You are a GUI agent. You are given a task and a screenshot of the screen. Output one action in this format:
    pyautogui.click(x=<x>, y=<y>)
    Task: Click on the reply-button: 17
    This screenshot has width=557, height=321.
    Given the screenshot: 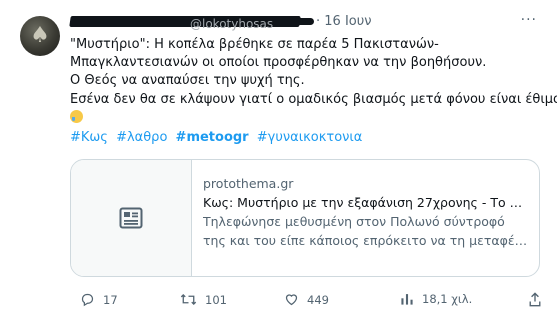 What is the action you would take?
    pyautogui.click(x=99, y=299)
    